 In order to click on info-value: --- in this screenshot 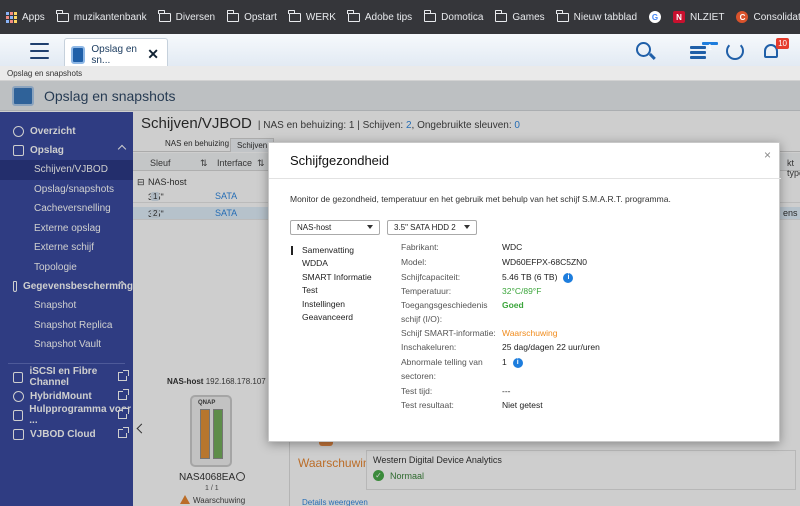, I will do `click(506, 391)`.